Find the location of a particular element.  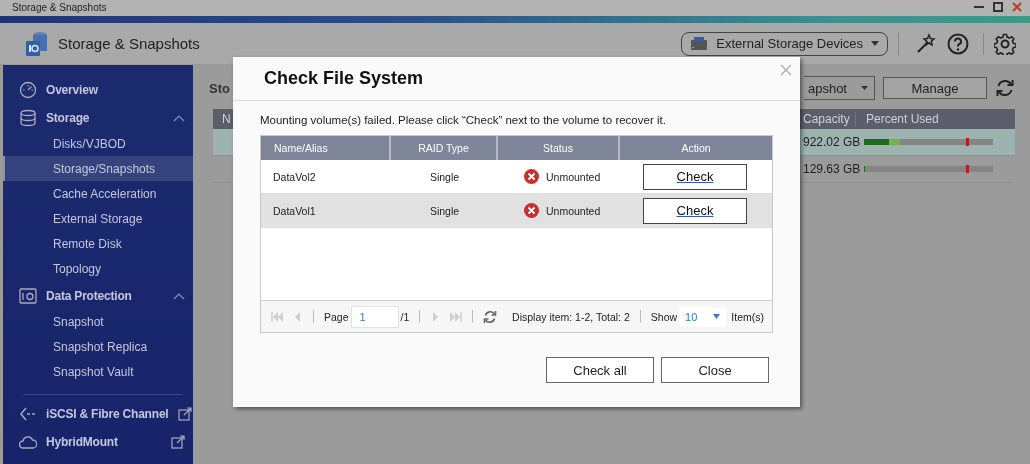

items-label: Item(s) is located at coordinates (747, 316).